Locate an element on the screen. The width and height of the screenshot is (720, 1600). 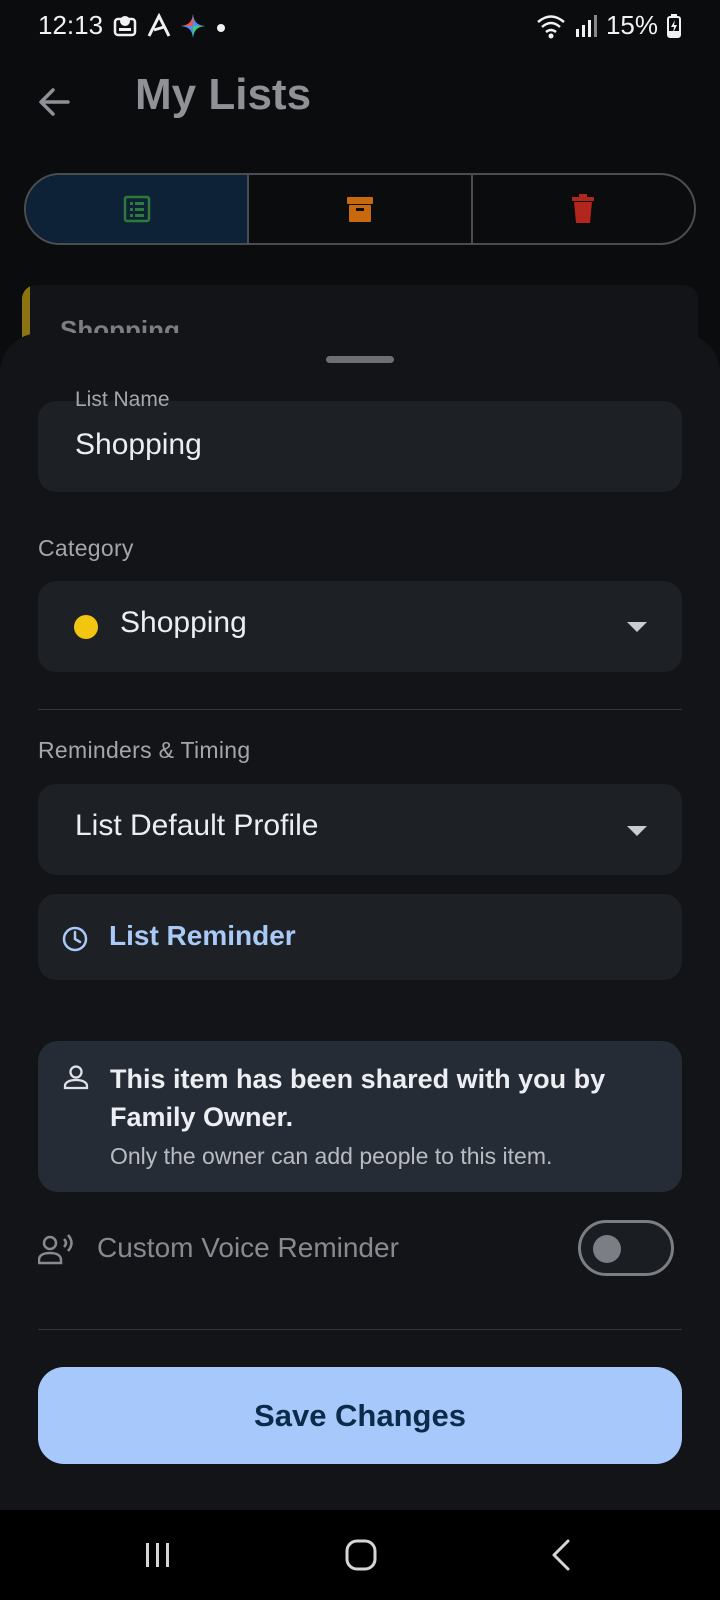
person-icon is located at coordinates (76, 1077).